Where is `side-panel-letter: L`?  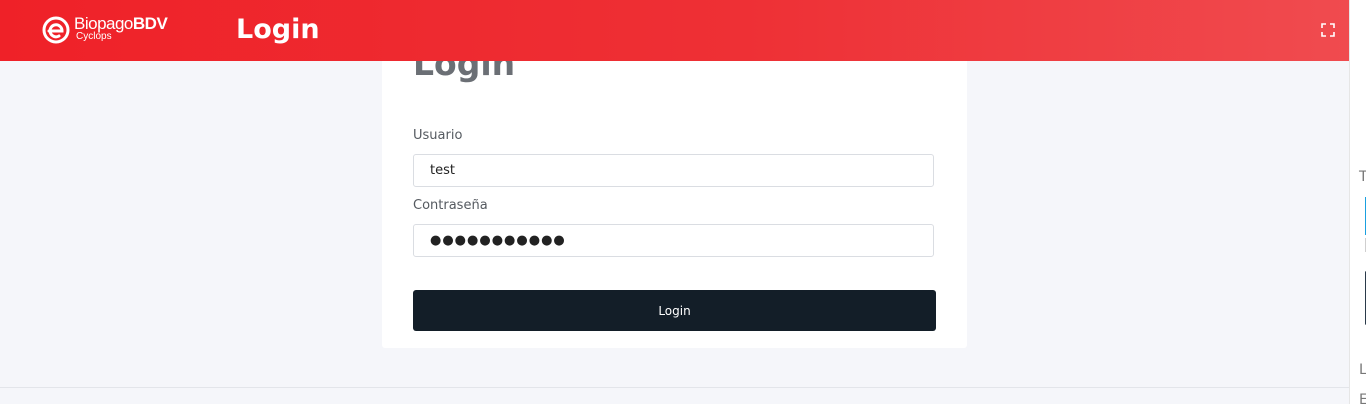
side-panel-letter: L is located at coordinates (1362, 370).